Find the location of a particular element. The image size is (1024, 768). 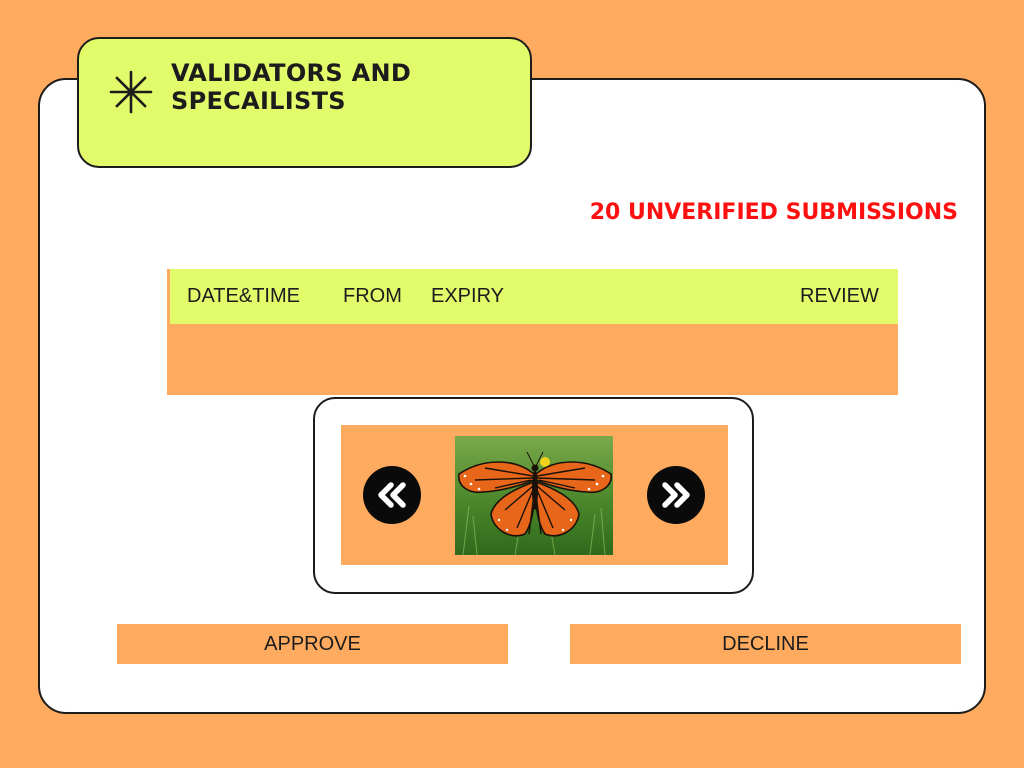

butterfly-photo is located at coordinates (534, 495).